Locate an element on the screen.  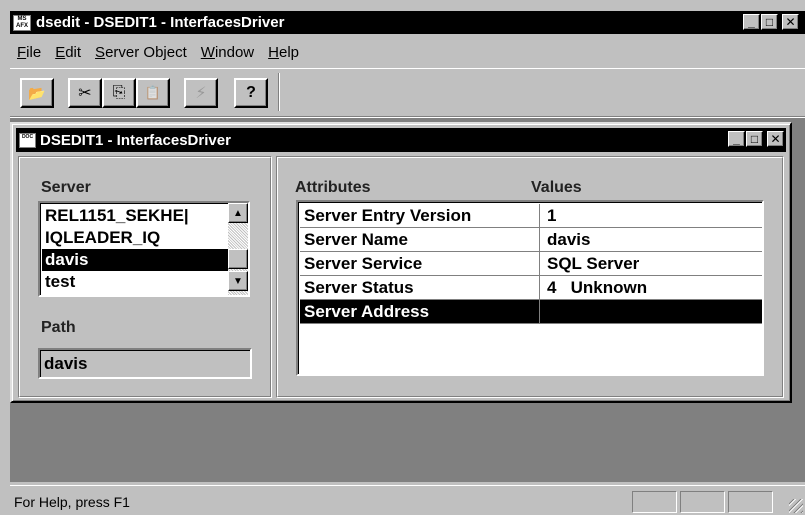
table-row: Server Service SQL Server is located at coordinates (531, 264).